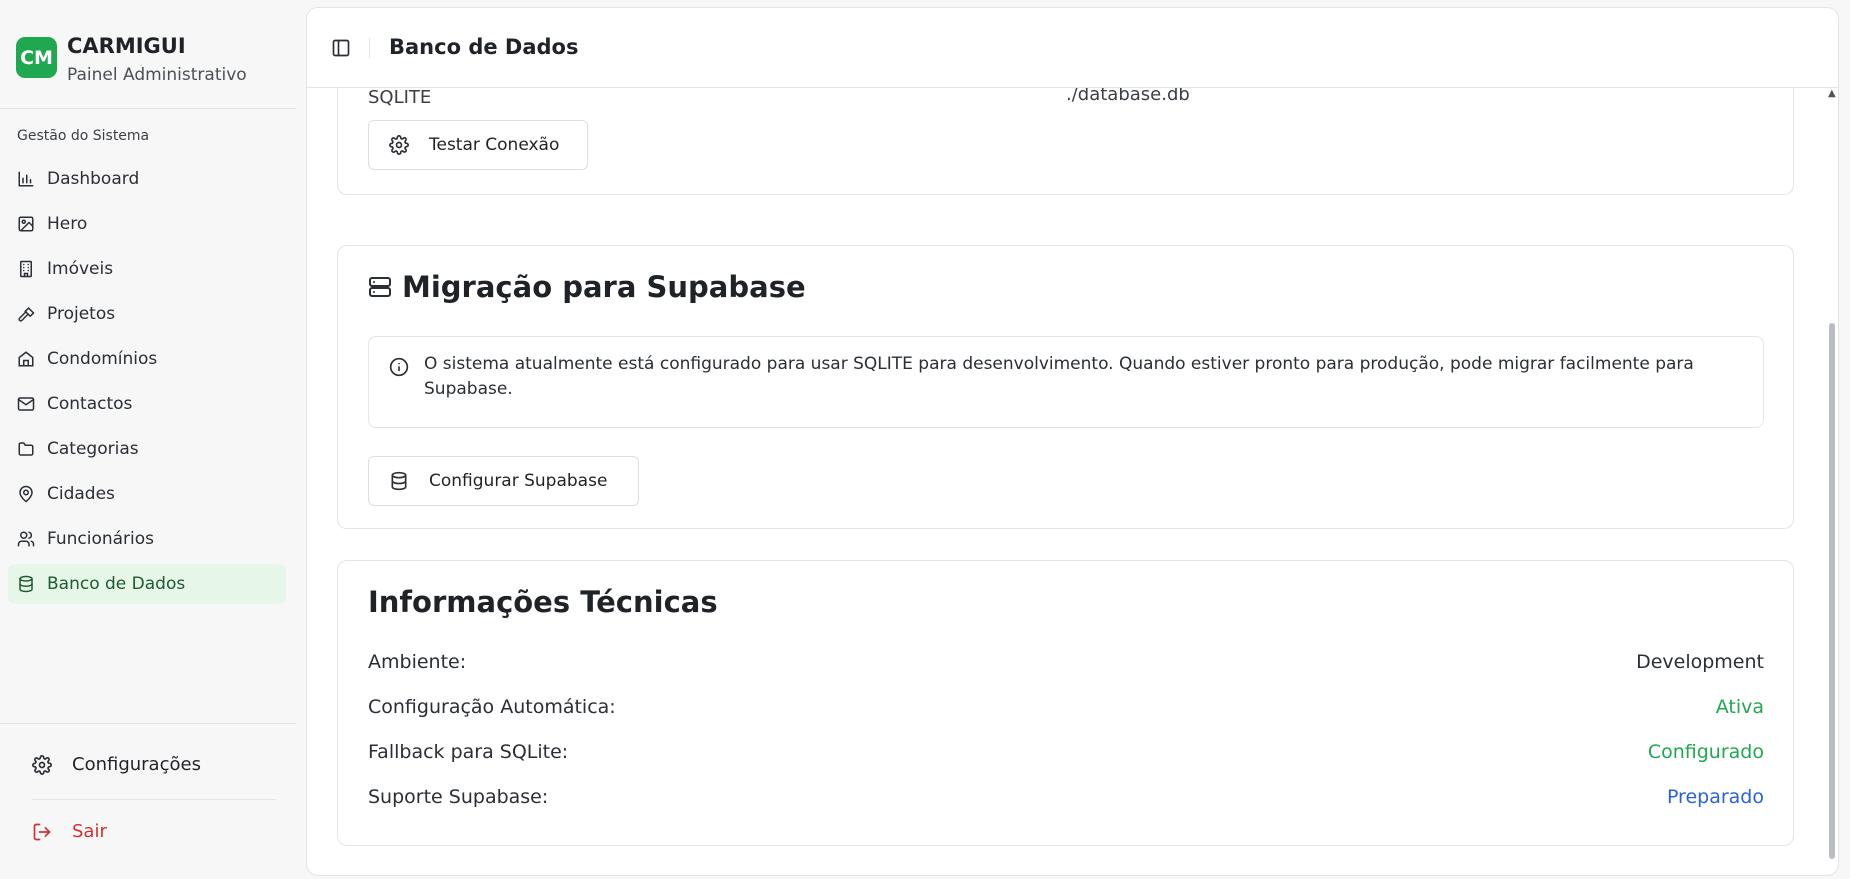 The image size is (1850, 879). What do you see at coordinates (126, 46) in the screenshot?
I see `brand-name: CARMIGUI` at bounding box center [126, 46].